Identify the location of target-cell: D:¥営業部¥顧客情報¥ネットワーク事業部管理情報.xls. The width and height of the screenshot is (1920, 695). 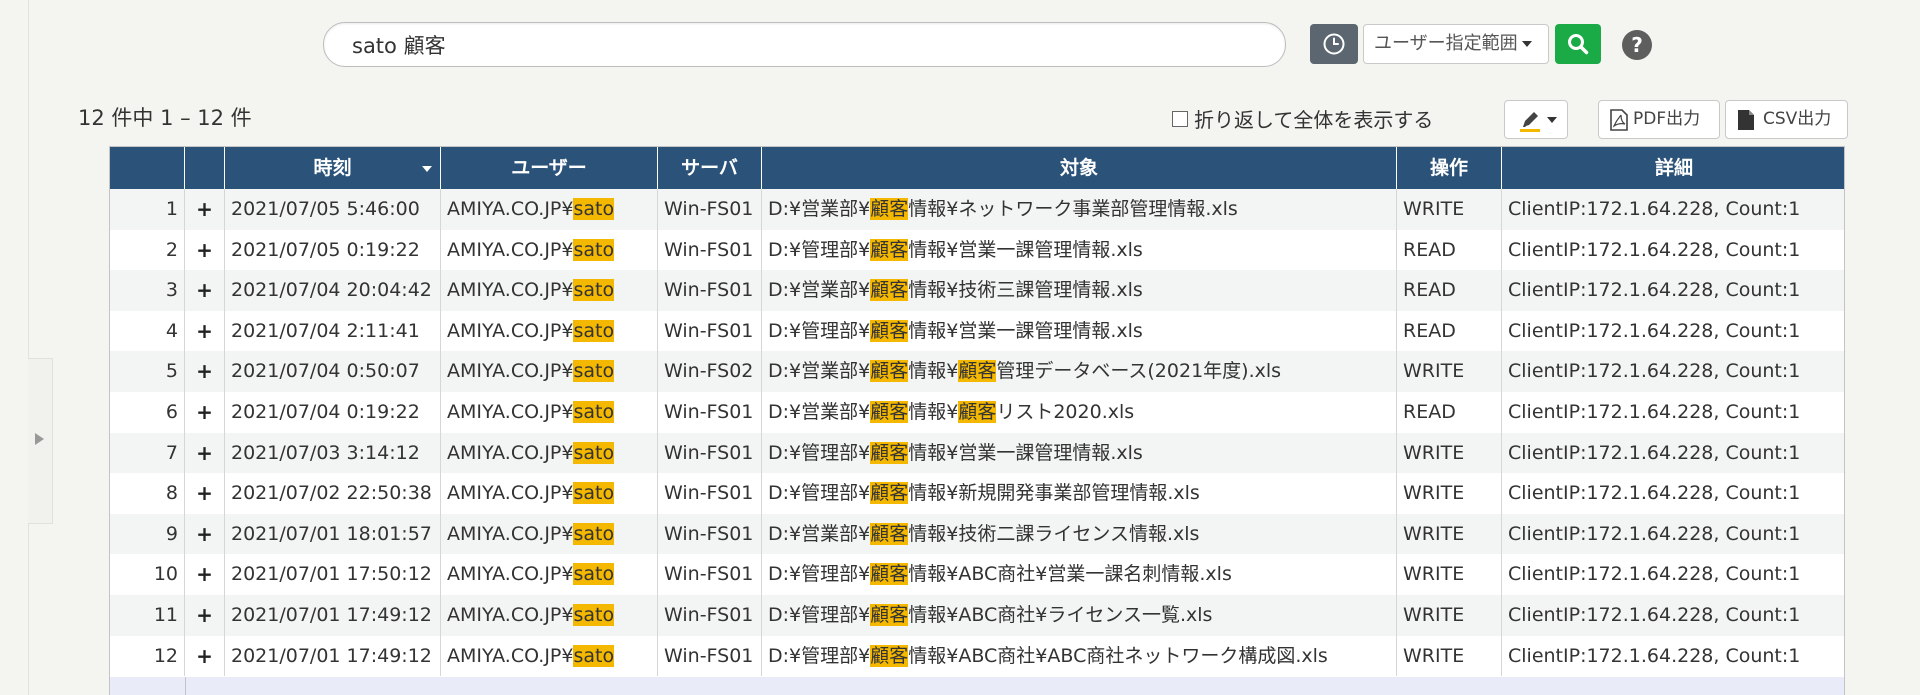
(1079, 209).